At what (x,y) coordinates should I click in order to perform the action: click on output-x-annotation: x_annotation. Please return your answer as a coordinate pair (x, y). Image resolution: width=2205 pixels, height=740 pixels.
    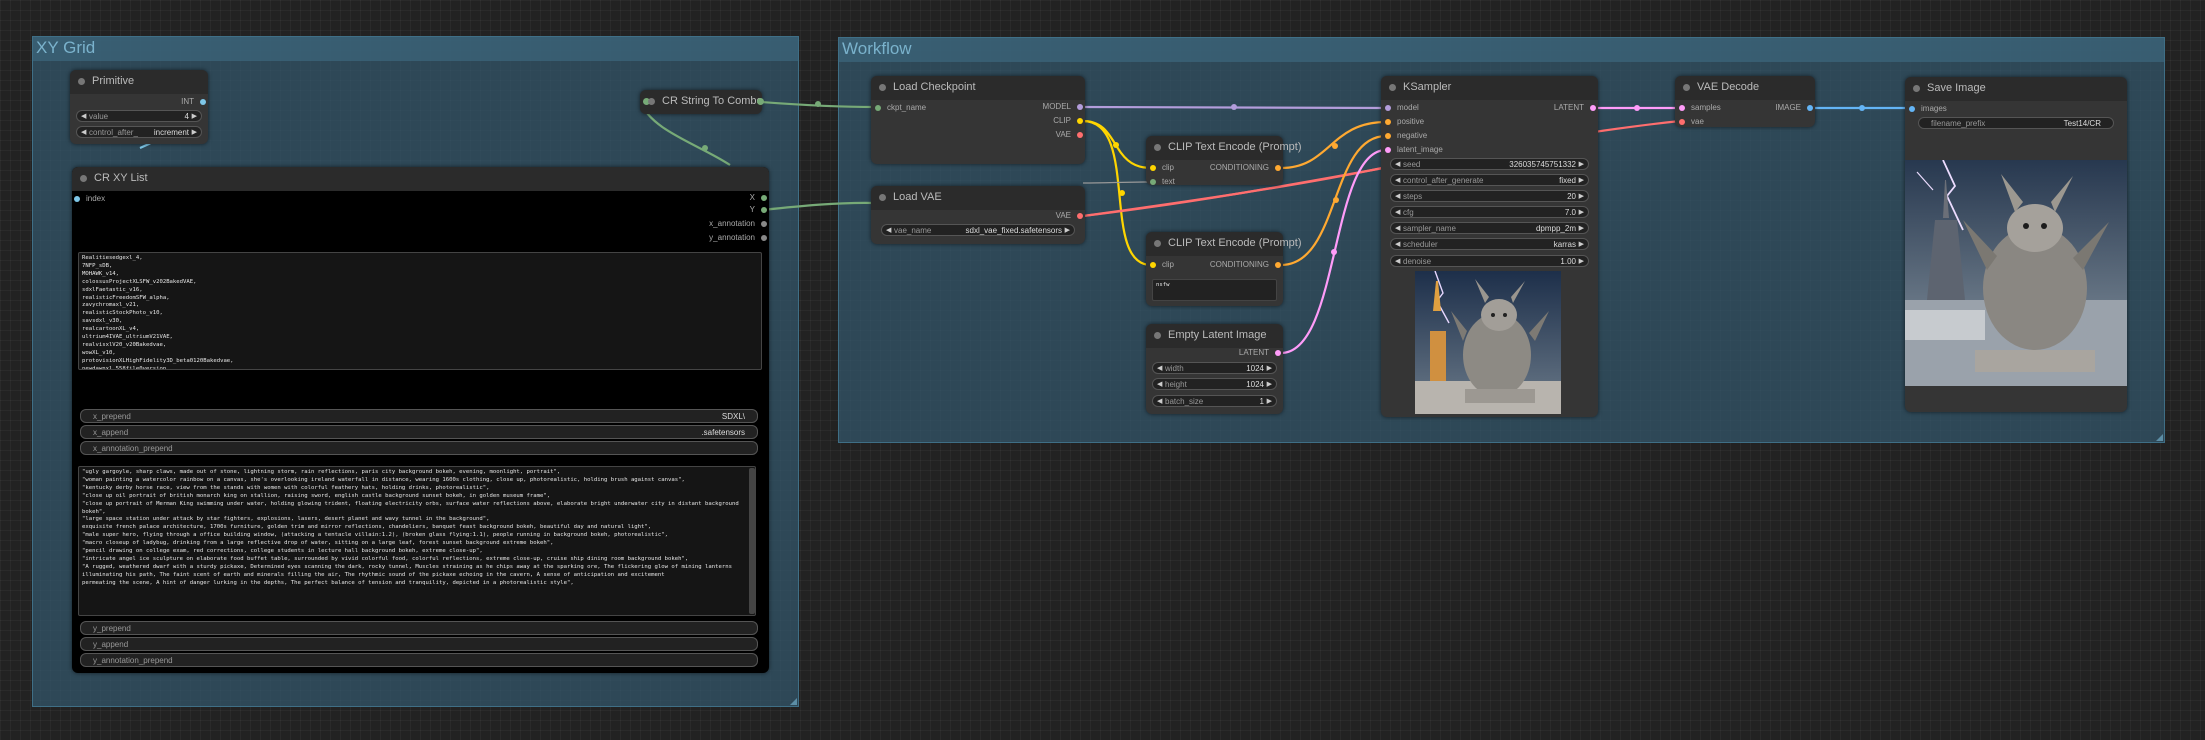
    Looking at the image, I should click on (738, 224).